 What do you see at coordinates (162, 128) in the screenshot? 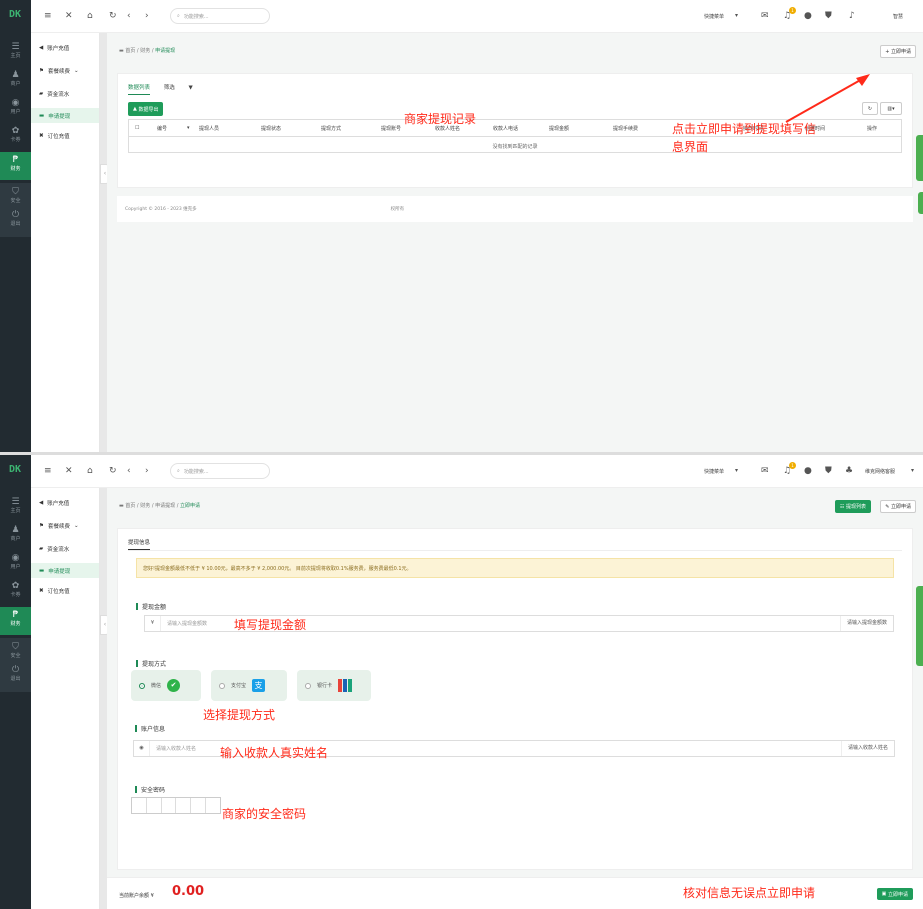
I see `col-id: 编号` at bounding box center [162, 128].